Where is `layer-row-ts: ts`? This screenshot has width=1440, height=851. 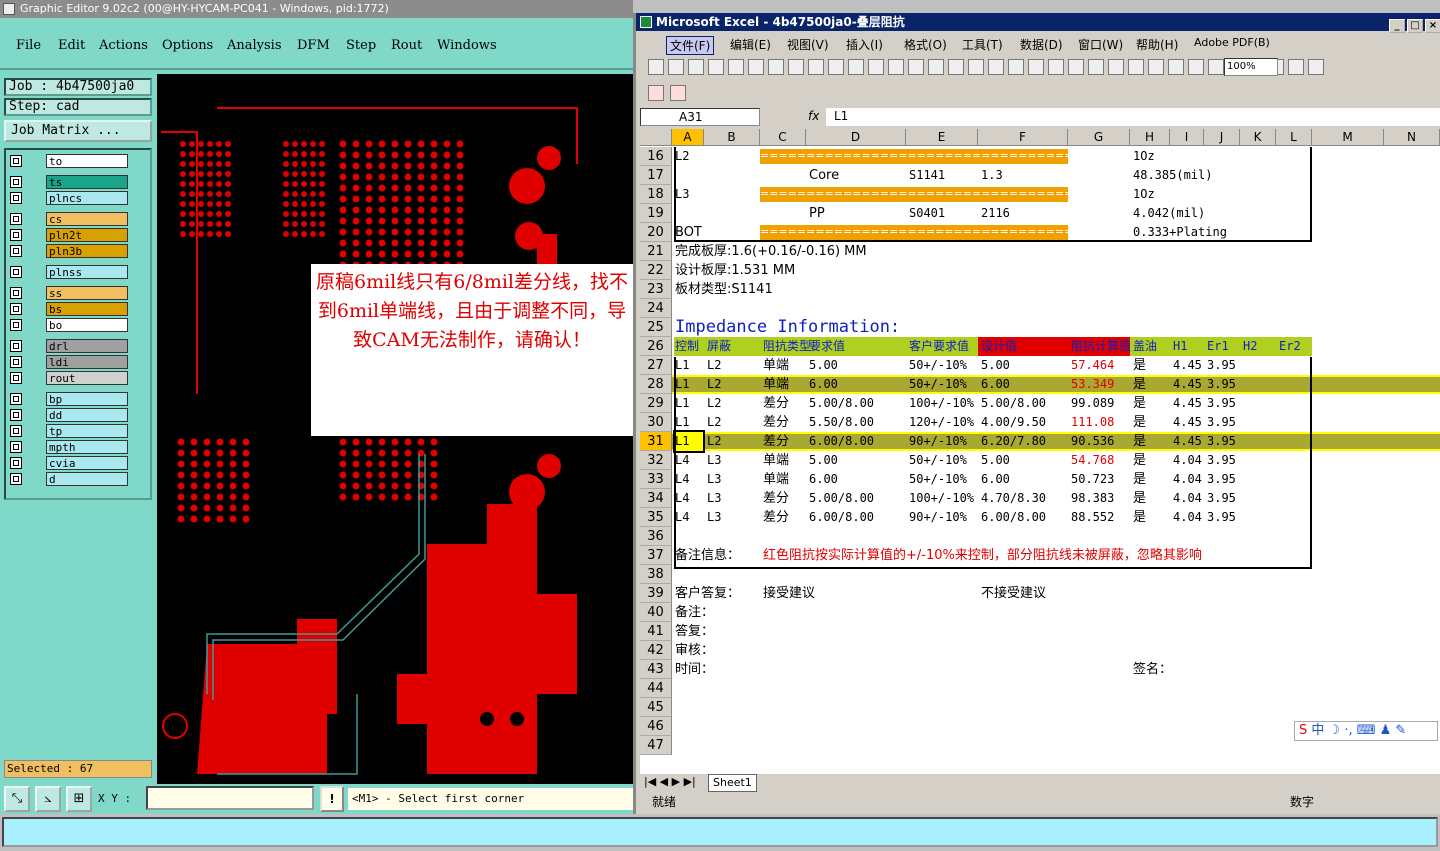
layer-row-ts: ts is located at coordinates (69, 182).